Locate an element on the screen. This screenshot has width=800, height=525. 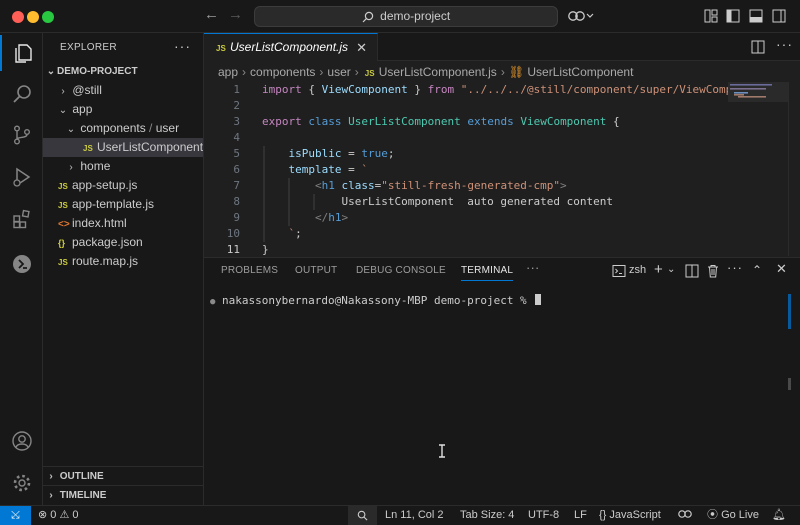
notifications-icon: 🔔︎ is located at coordinates (779, 515).